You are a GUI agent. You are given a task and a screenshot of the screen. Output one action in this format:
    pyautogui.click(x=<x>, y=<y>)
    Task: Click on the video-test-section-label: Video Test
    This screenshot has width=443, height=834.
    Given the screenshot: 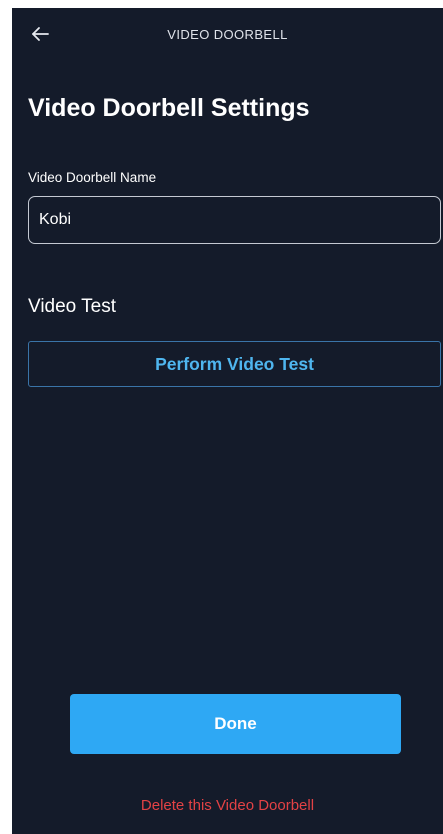 What is the action you would take?
    pyautogui.click(x=72, y=306)
    